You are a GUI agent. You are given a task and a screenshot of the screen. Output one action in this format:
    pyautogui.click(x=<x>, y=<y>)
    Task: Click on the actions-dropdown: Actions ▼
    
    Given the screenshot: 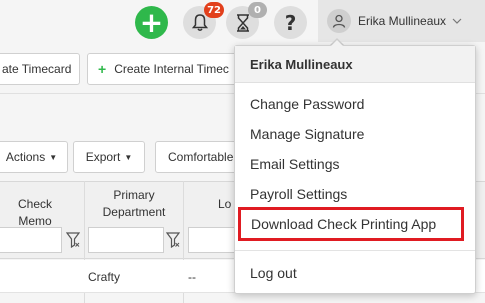 What is the action you would take?
    pyautogui.click(x=34, y=157)
    